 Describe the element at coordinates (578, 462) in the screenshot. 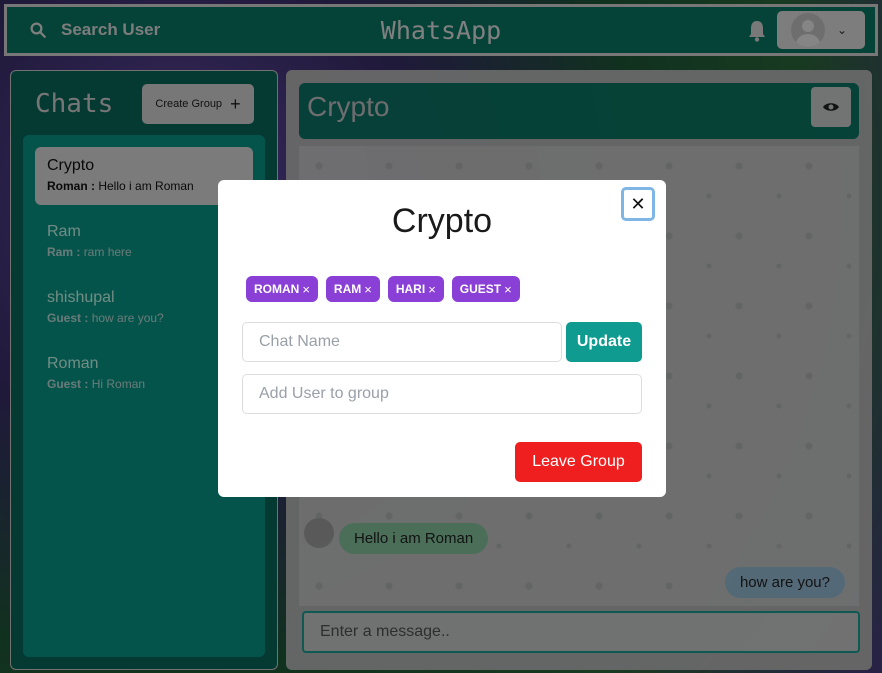

I see `leave-group-button: Leave Group` at that location.